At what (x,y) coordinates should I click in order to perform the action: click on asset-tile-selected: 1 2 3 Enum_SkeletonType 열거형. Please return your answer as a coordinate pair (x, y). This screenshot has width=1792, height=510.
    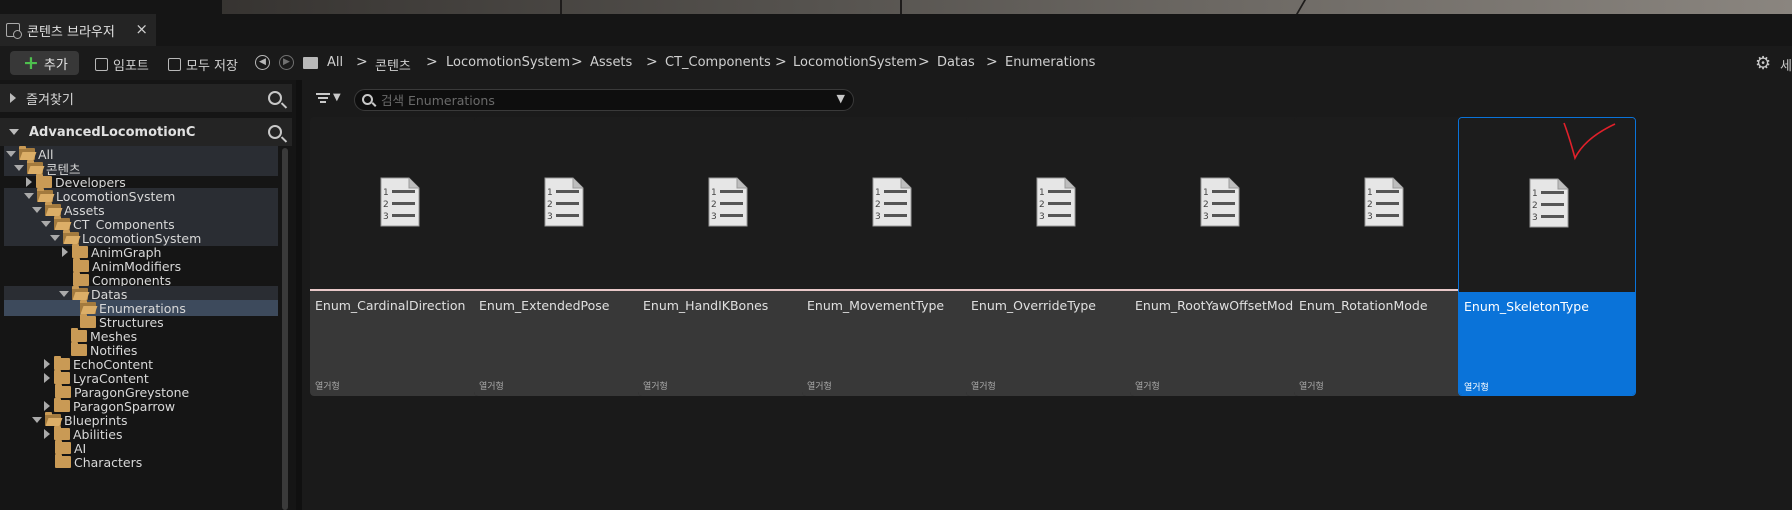
    Looking at the image, I should click on (1547, 256).